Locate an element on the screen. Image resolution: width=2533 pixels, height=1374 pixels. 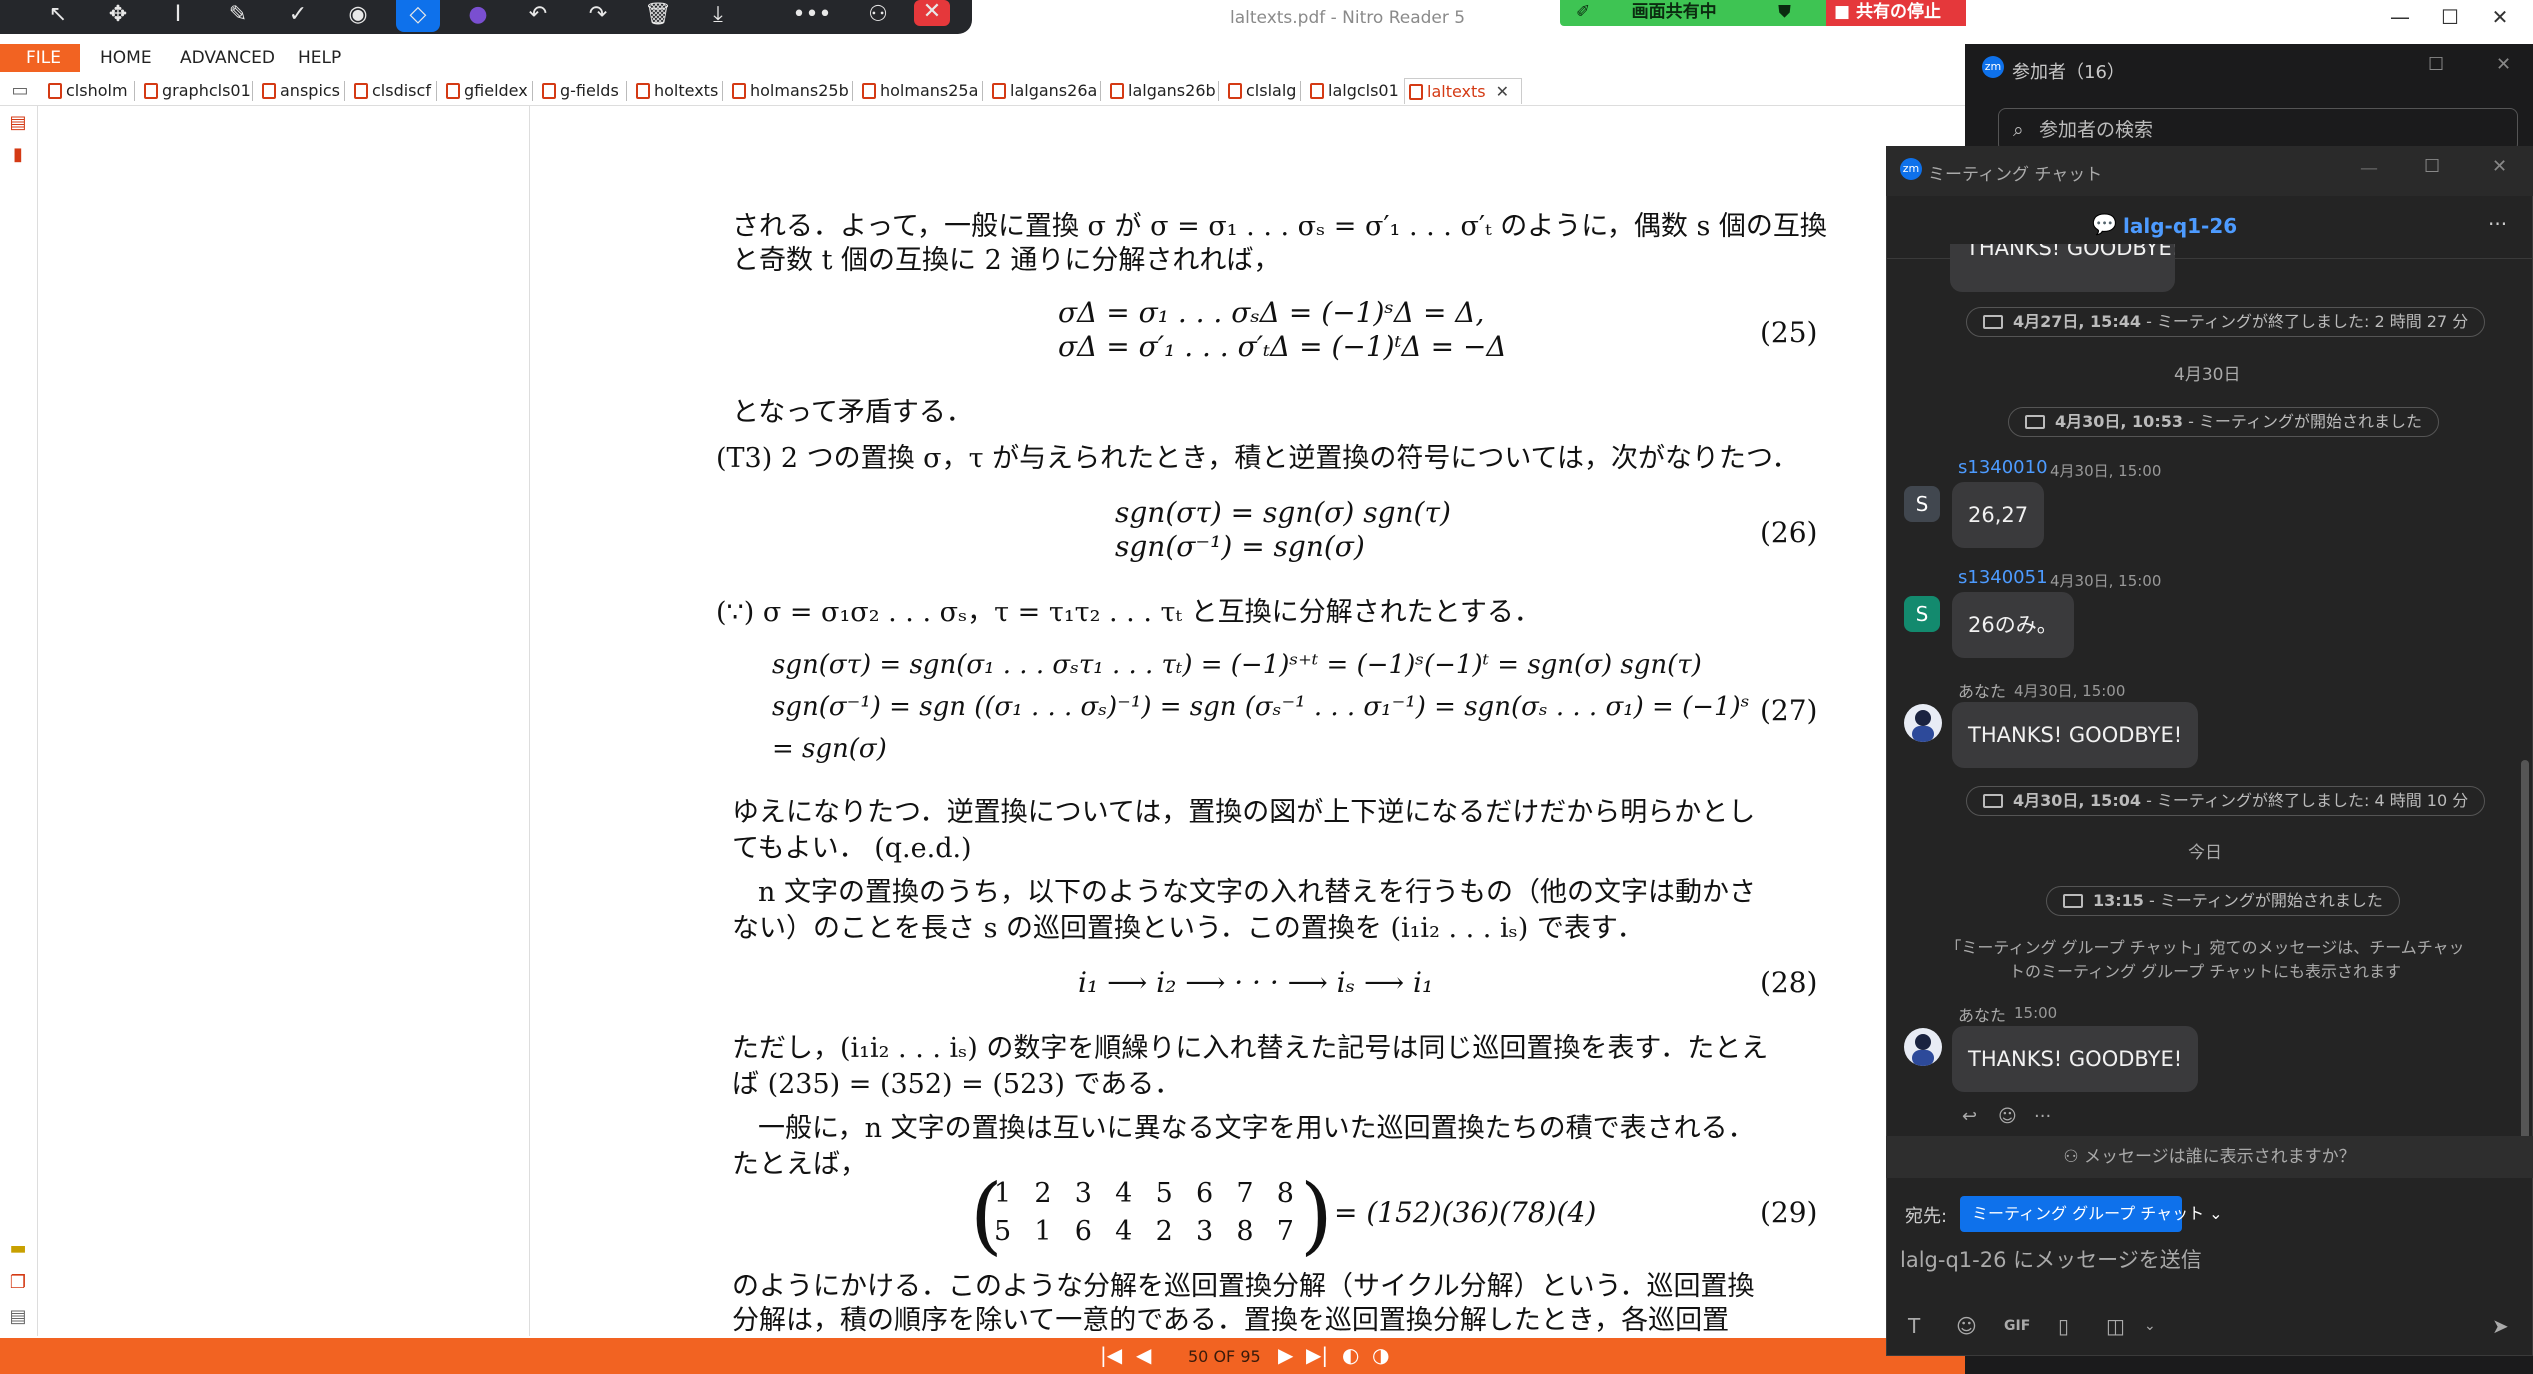
stop-share-button: ■ 共有の停止 is located at coordinates (1896, 13).